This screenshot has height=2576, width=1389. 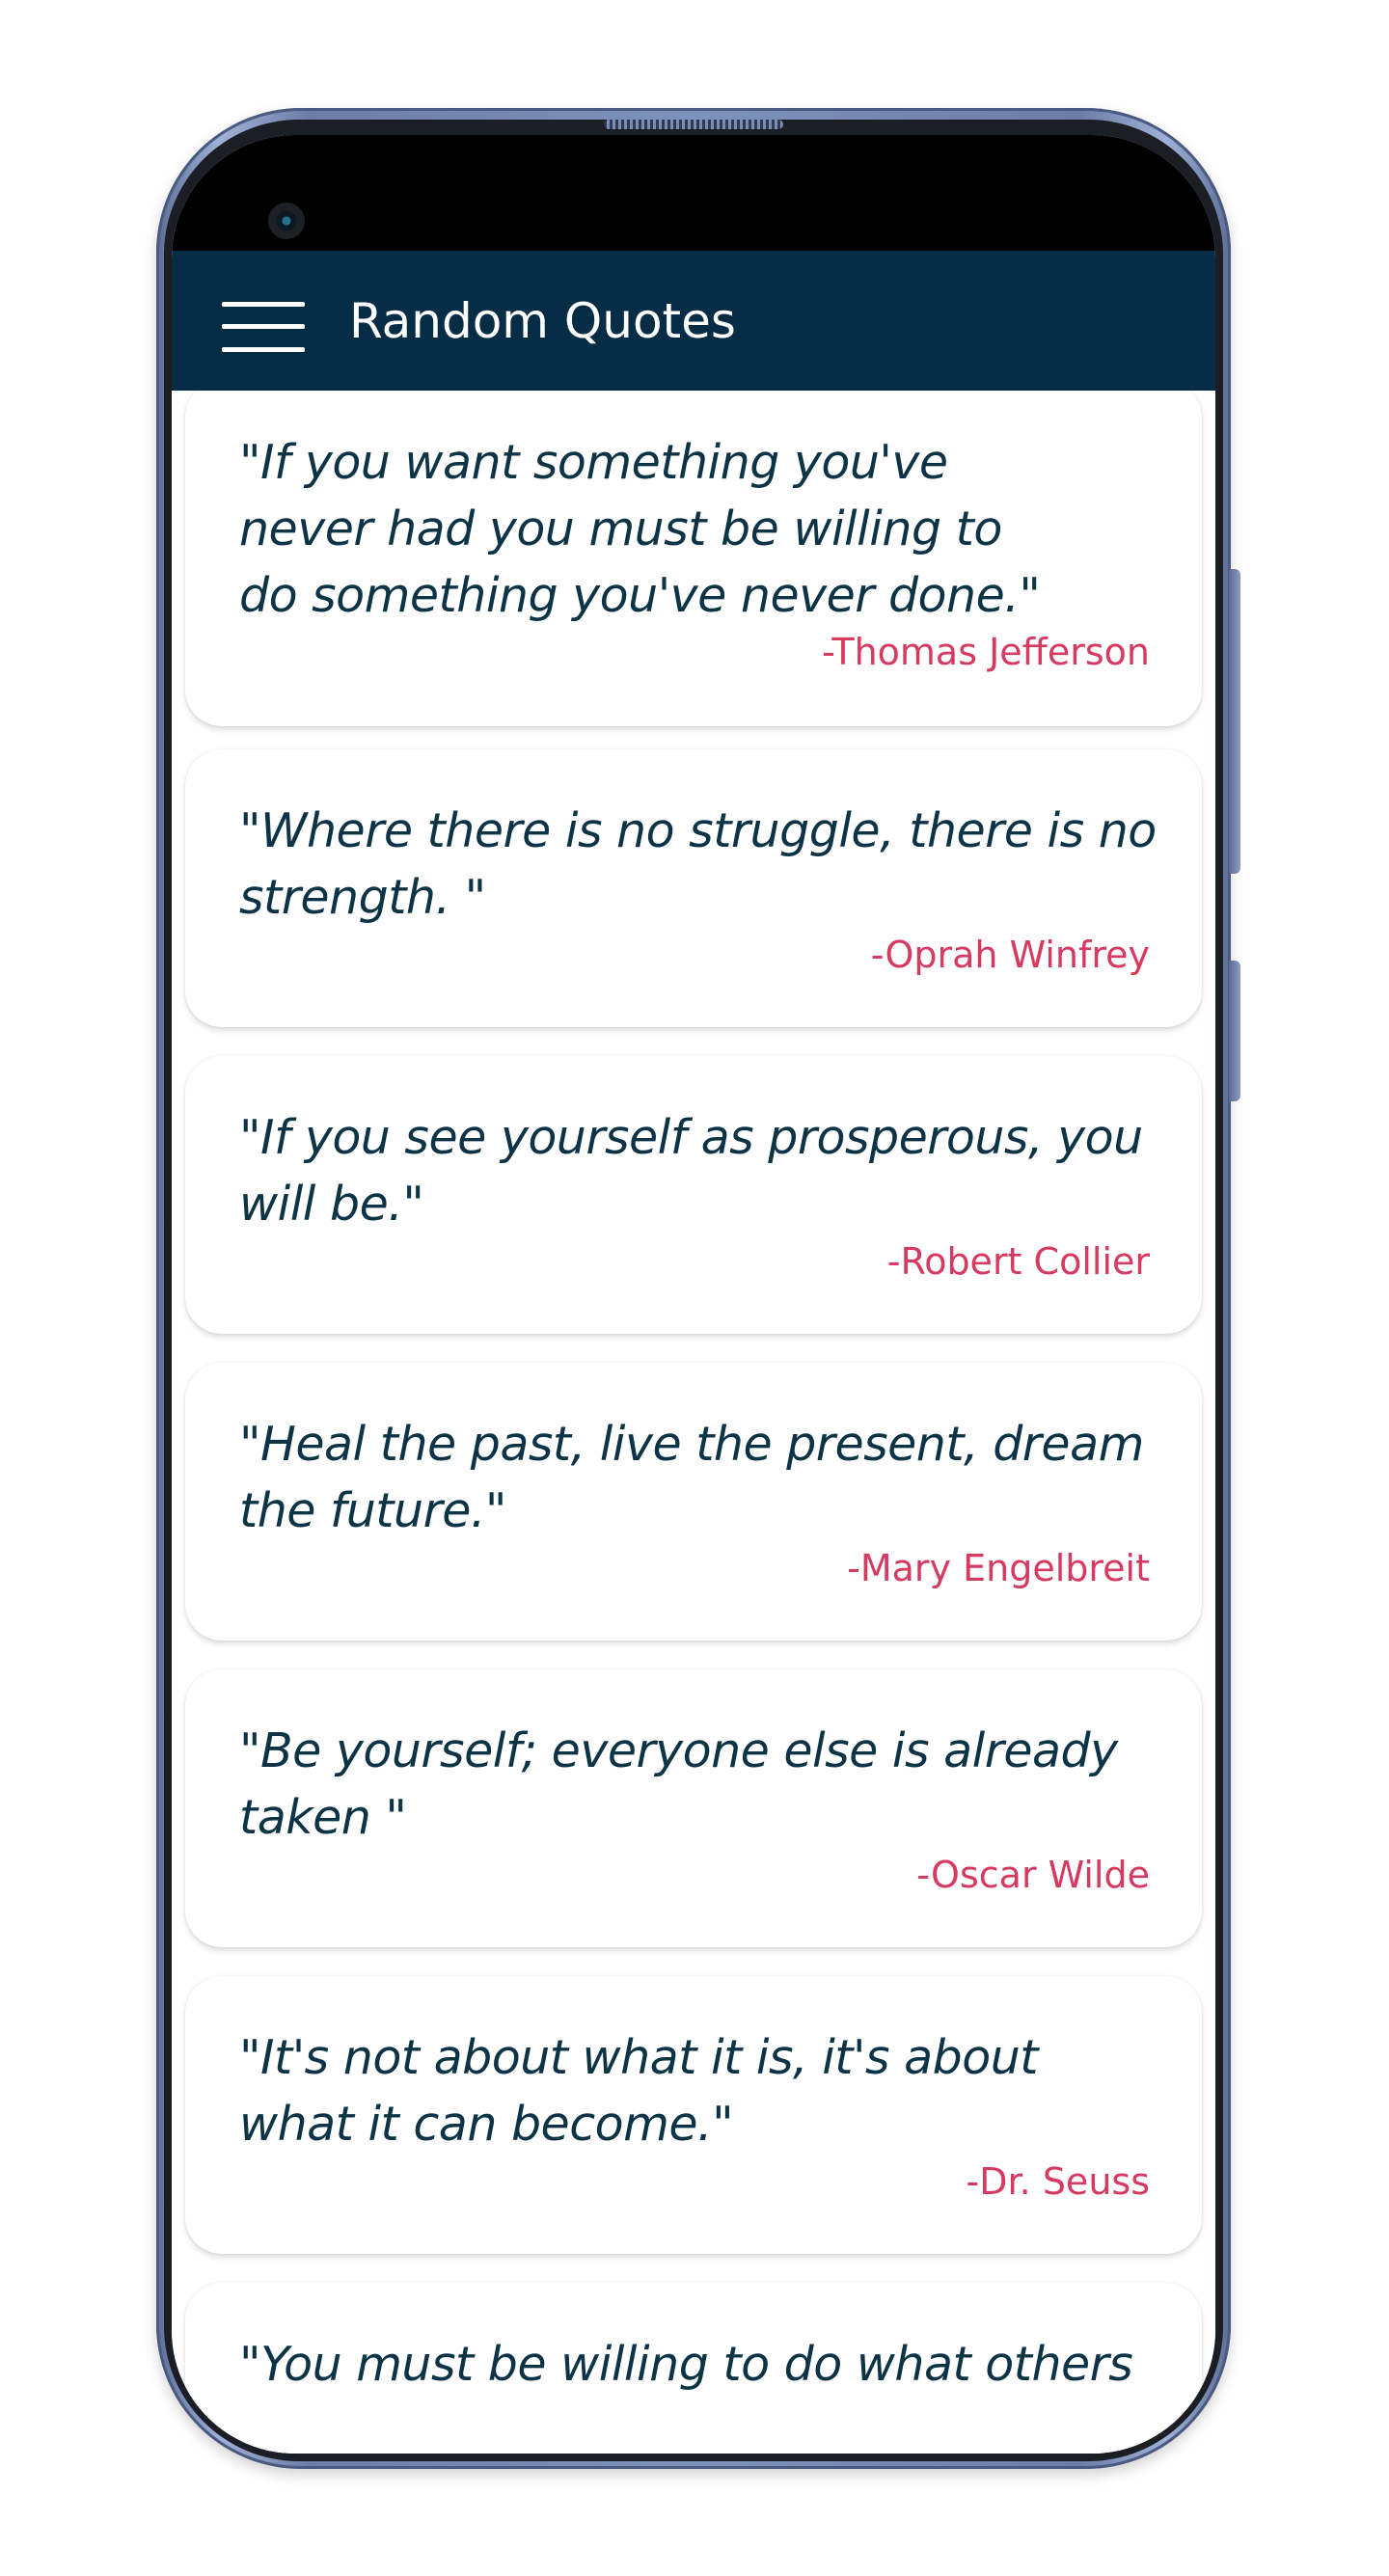 I want to click on quote-author: -Dr. Seuss, so click(x=1058, y=2181).